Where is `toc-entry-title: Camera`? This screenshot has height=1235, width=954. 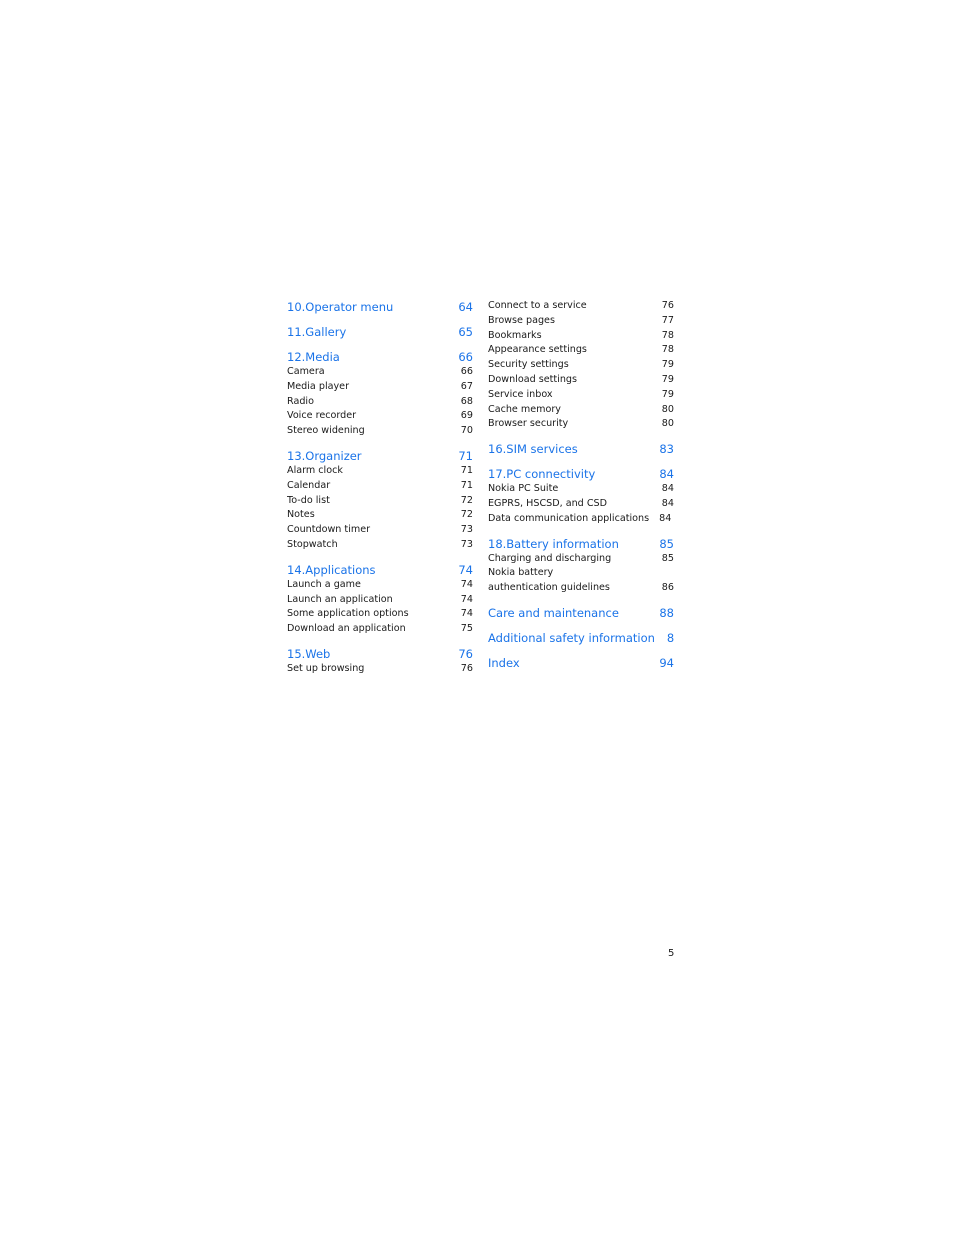 toc-entry-title: Camera is located at coordinates (306, 371).